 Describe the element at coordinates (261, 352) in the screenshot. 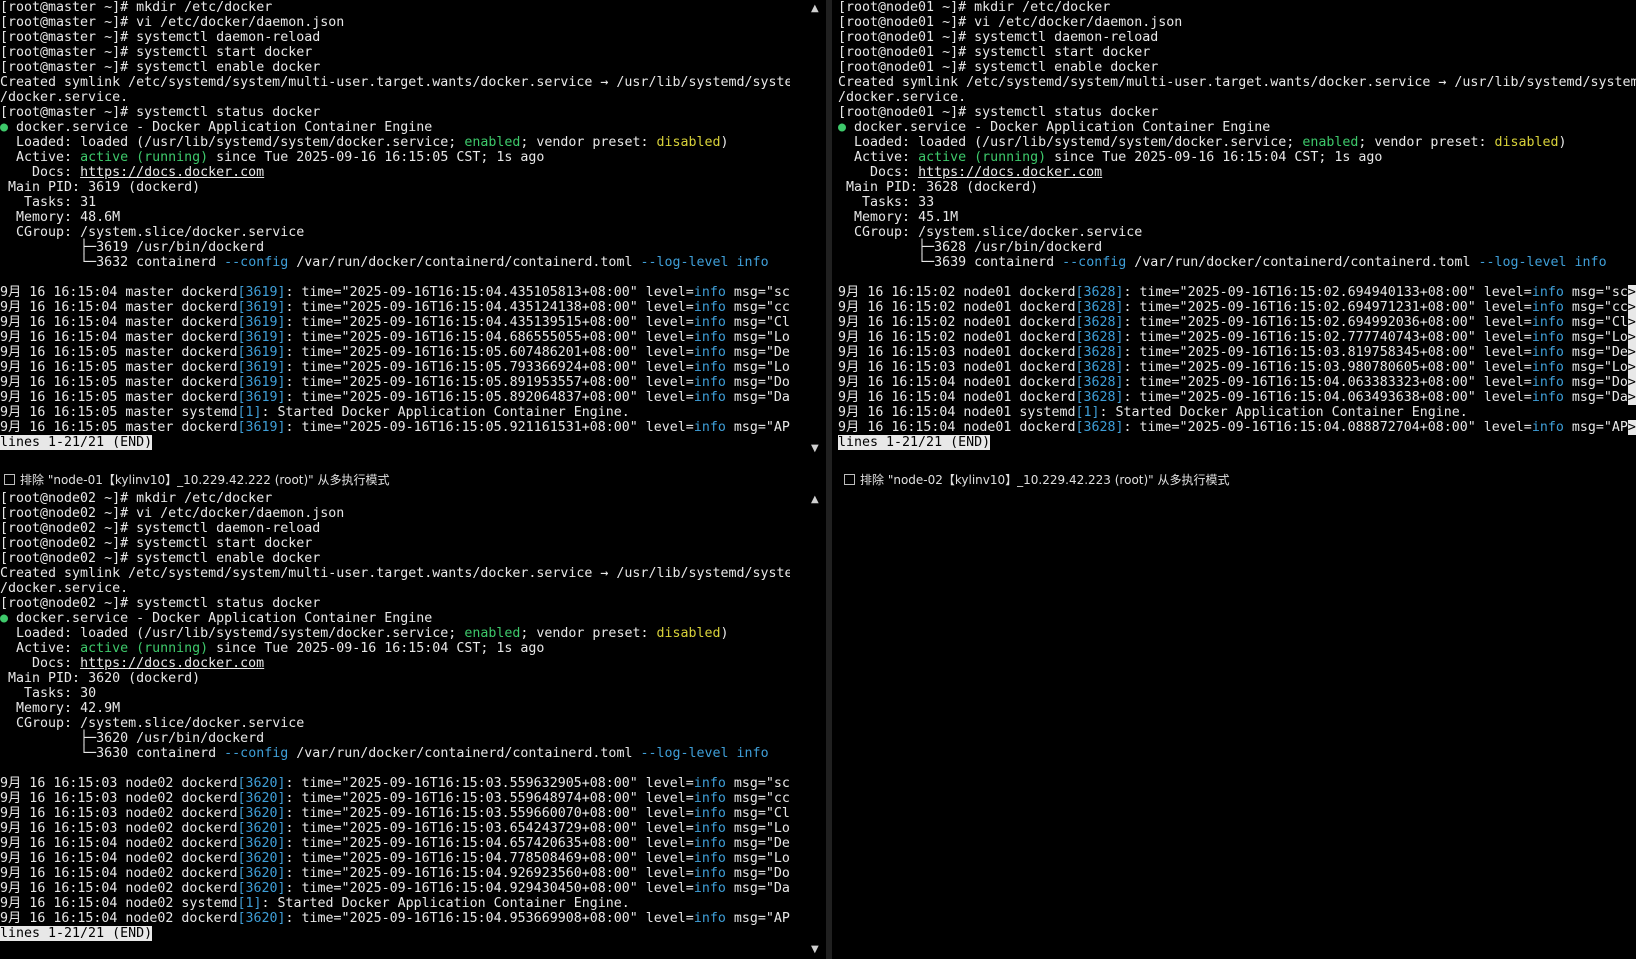

I see `log-pid: [3619]` at that location.